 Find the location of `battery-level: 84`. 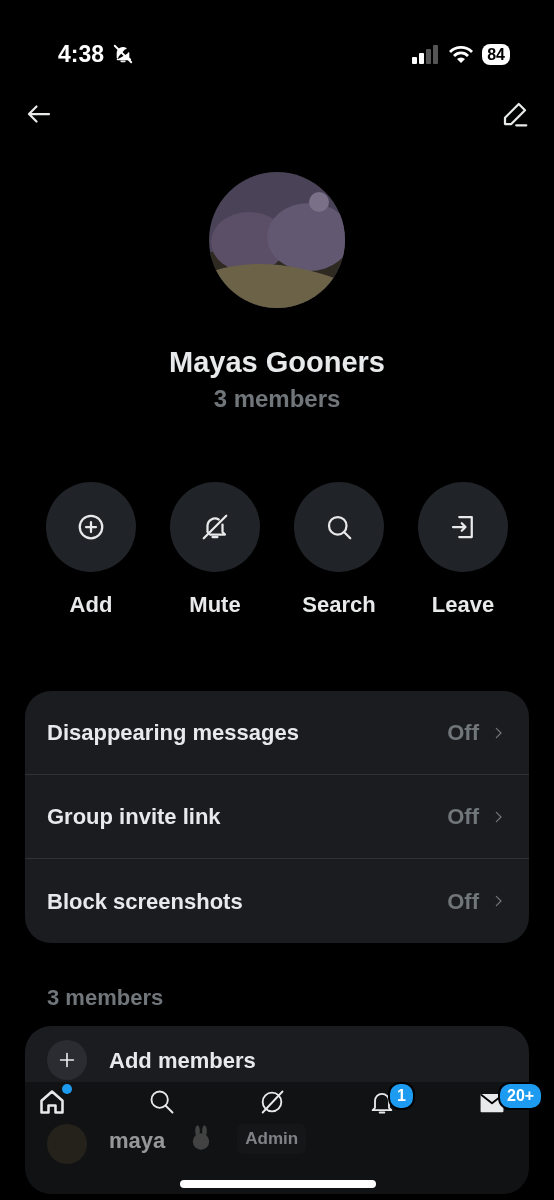

battery-level: 84 is located at coordinates (496, 54).